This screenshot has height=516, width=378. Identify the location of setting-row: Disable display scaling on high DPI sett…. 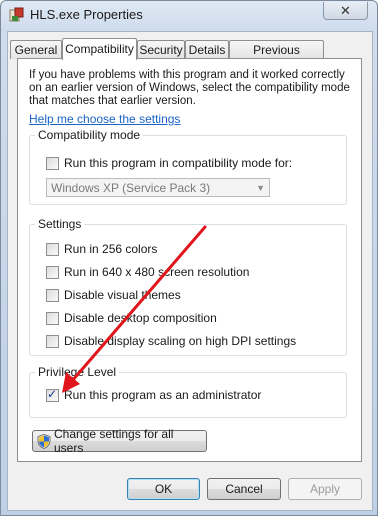
(171, 341).